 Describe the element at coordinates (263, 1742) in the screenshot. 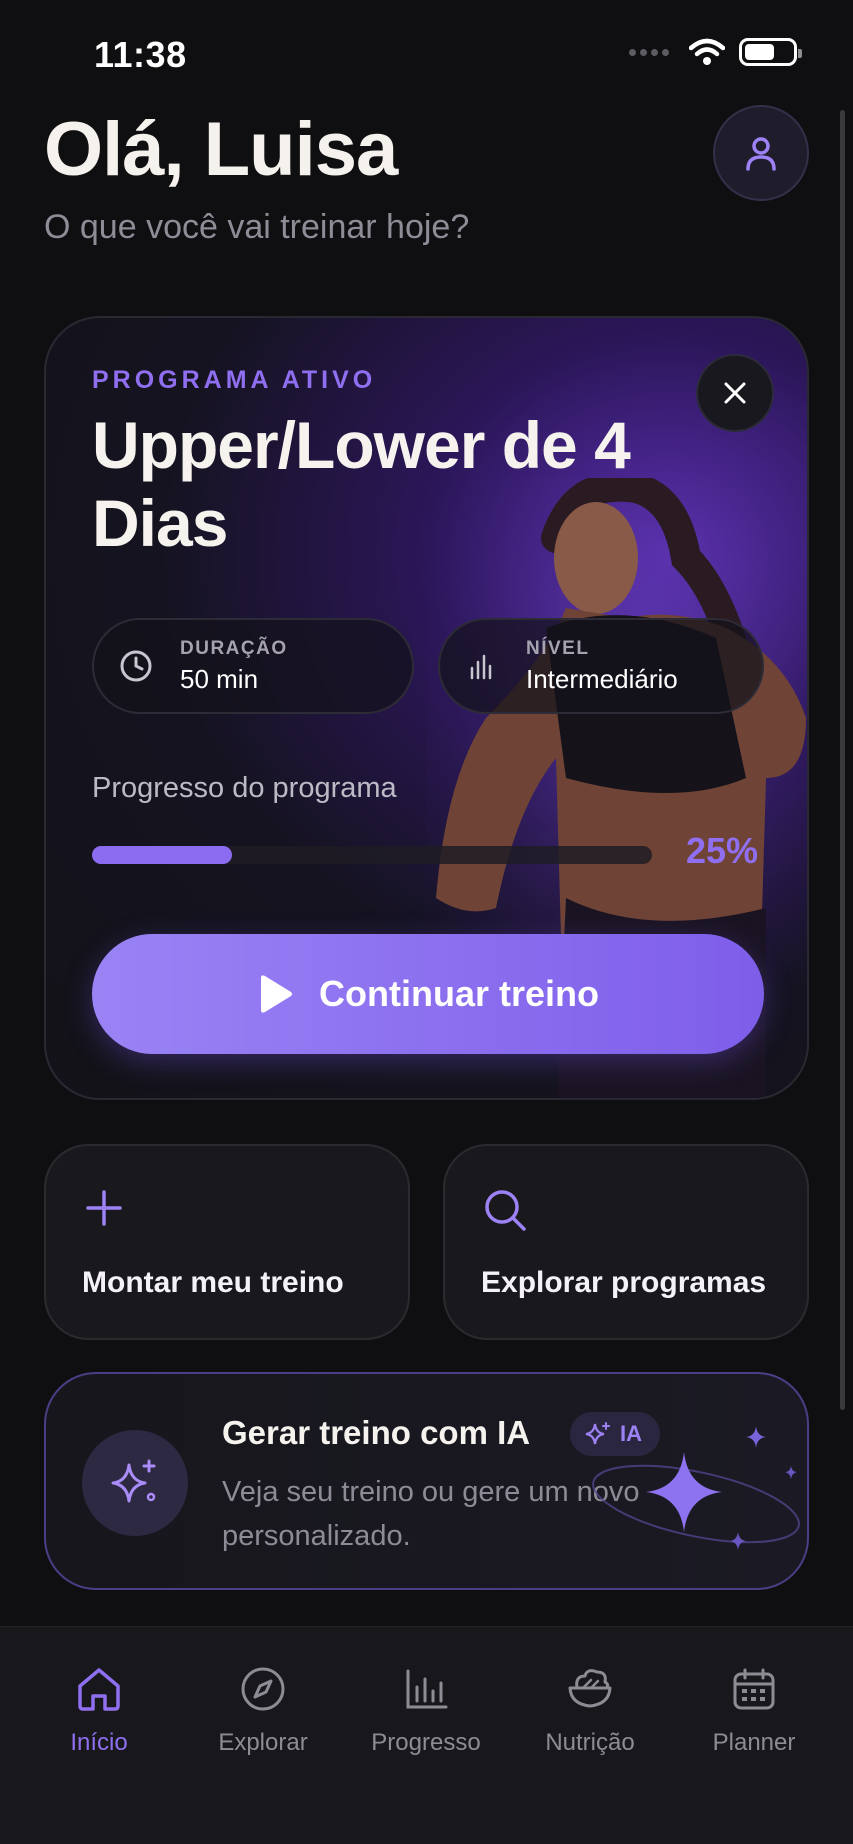

I see `tab-label: Explorar` at that location.